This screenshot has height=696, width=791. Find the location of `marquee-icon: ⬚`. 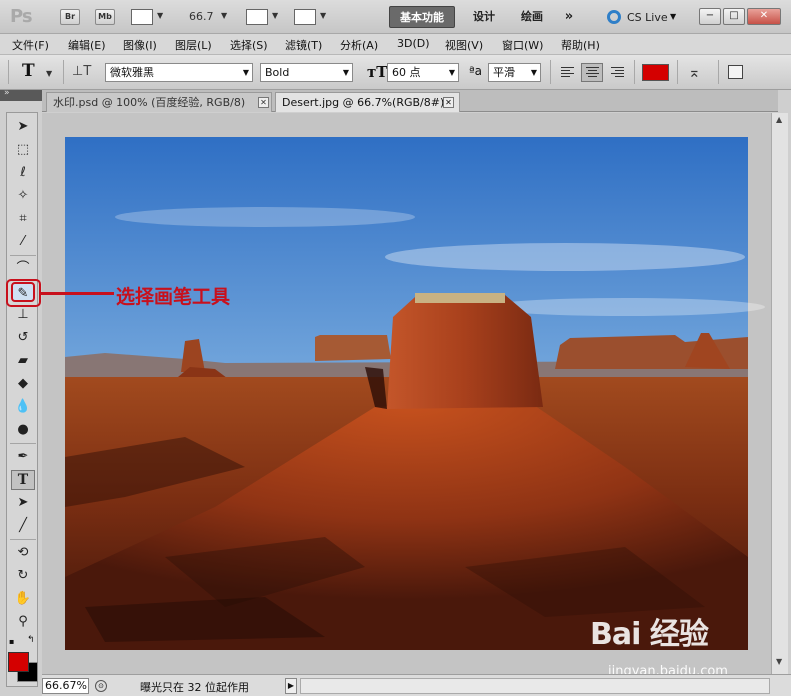

marquee-icon: ⬚ is located at coordinates (23, 149).